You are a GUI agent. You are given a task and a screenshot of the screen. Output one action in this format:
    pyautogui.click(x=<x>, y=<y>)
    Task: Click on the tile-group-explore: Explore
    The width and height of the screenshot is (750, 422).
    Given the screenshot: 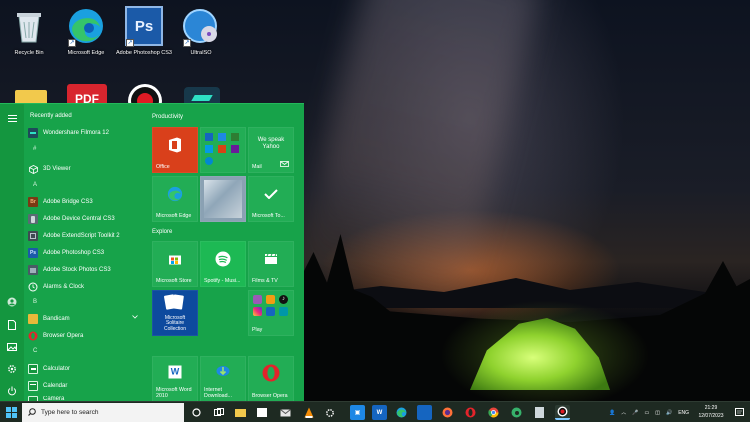 What is the action you would take?
    pyautogui.click(x=162, y=232)
    